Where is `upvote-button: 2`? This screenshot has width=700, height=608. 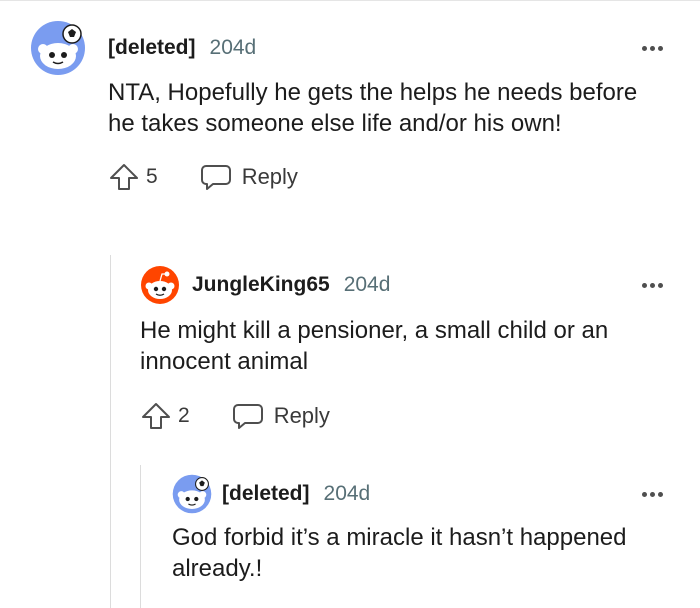
upvote-button: 2 is located at coordinates (165, 416).